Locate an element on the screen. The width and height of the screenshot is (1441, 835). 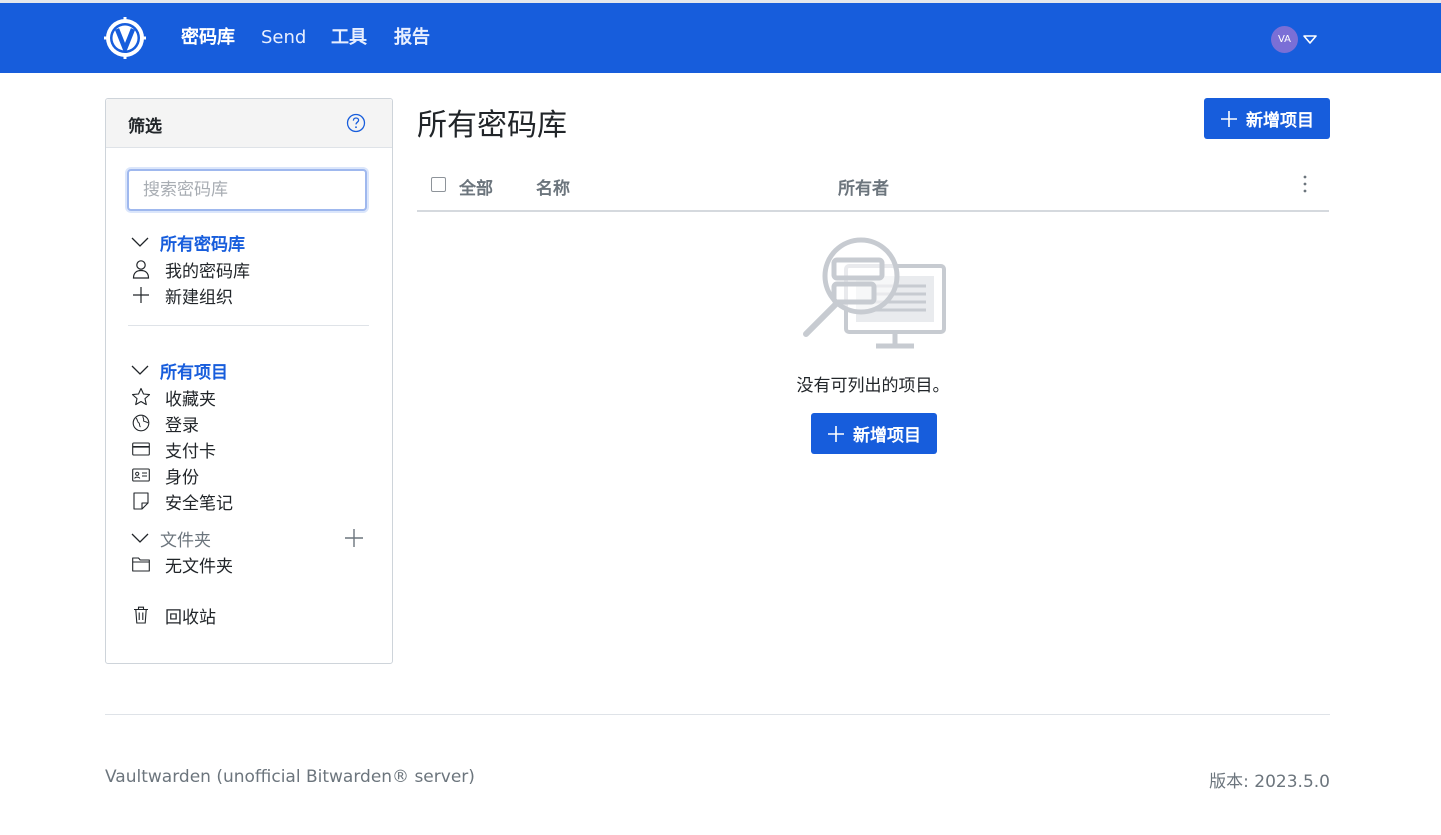
no-items-illustration-icon is located at coordinates (874, 293).